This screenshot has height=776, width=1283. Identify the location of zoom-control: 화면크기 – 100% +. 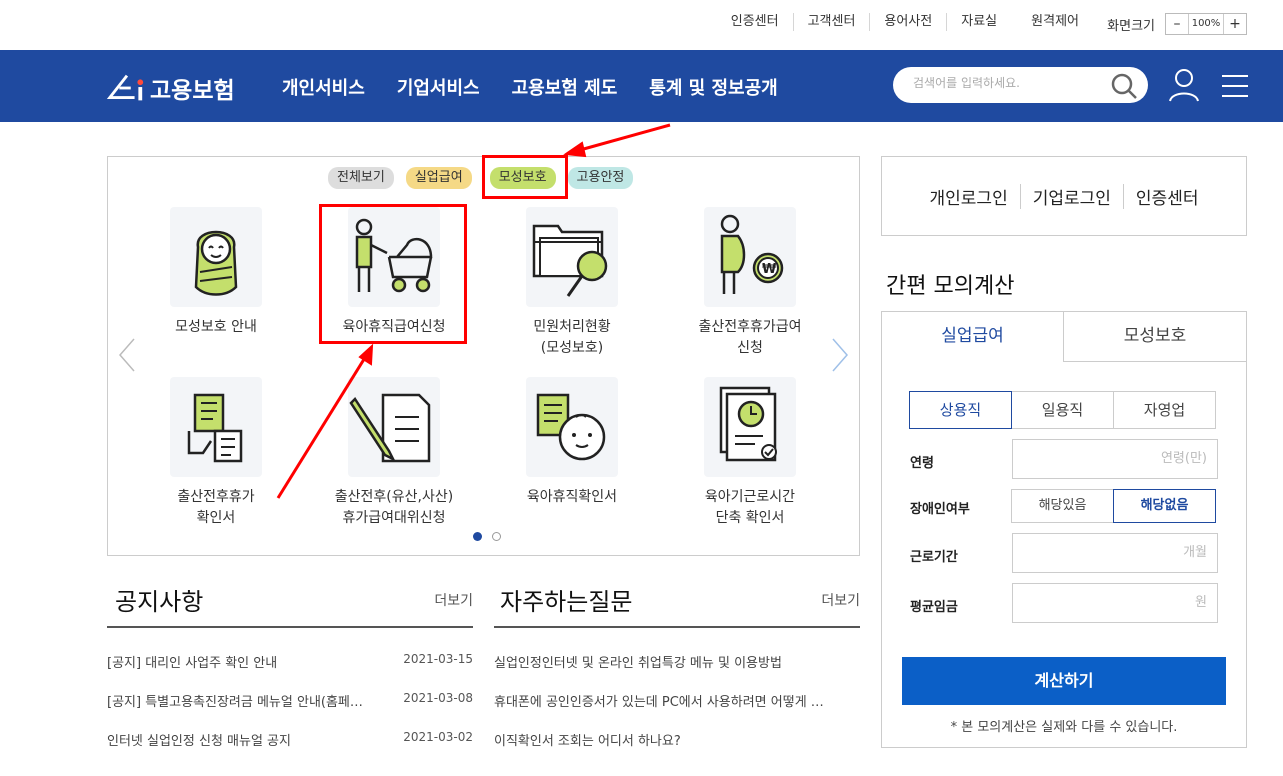
(1177, 24).